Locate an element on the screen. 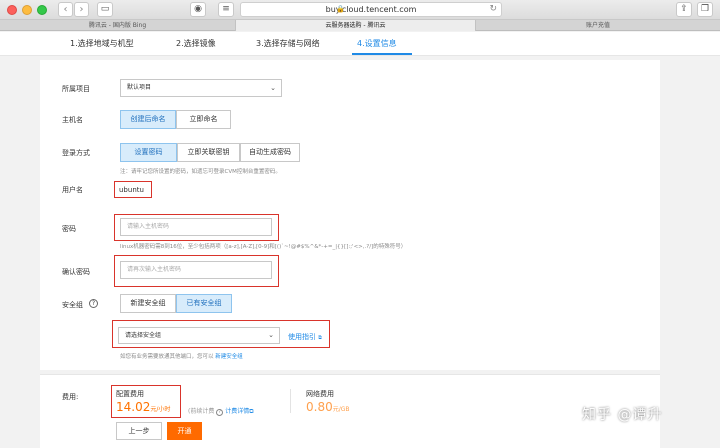 This screenshot has width=720, height=448. fee-label: 费用: is located at coordinates (70, 397).